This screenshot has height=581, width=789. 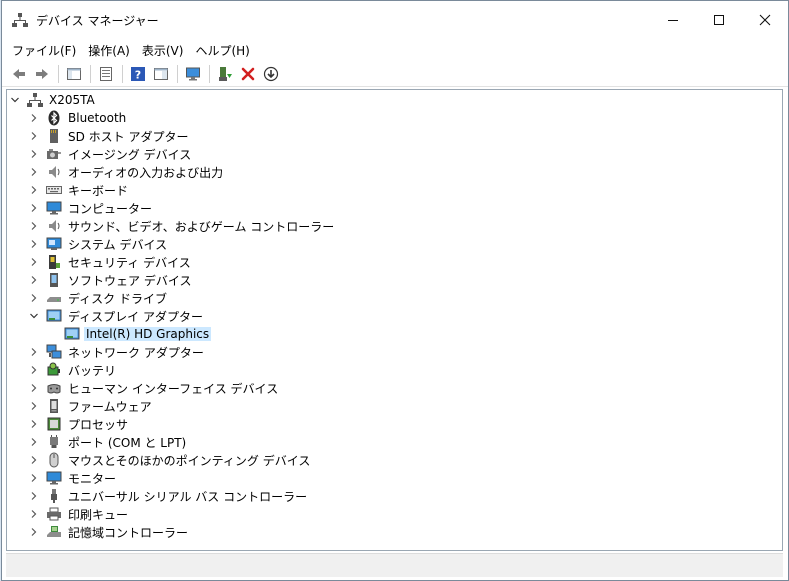 I want to click on system-device-icon, so click(x=54, y=244).